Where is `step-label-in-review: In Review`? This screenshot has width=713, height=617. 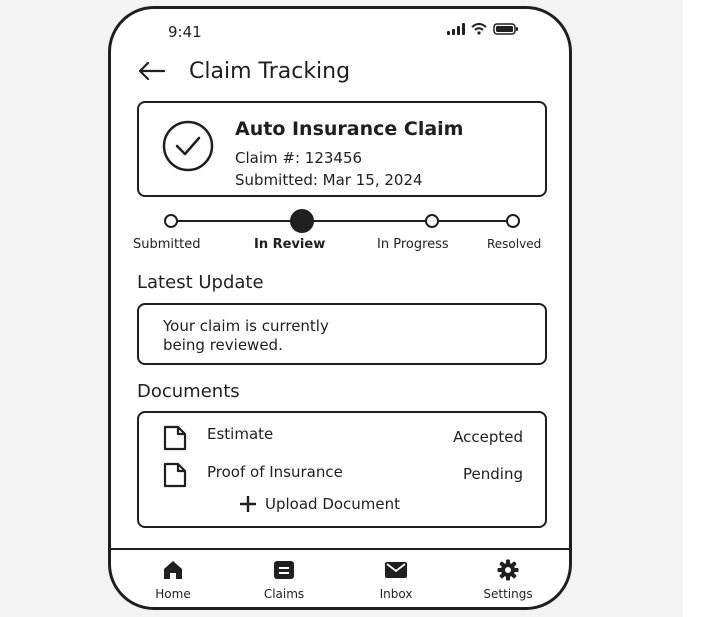 step-label-in-review: In Review is located at coordinates (290, 244).